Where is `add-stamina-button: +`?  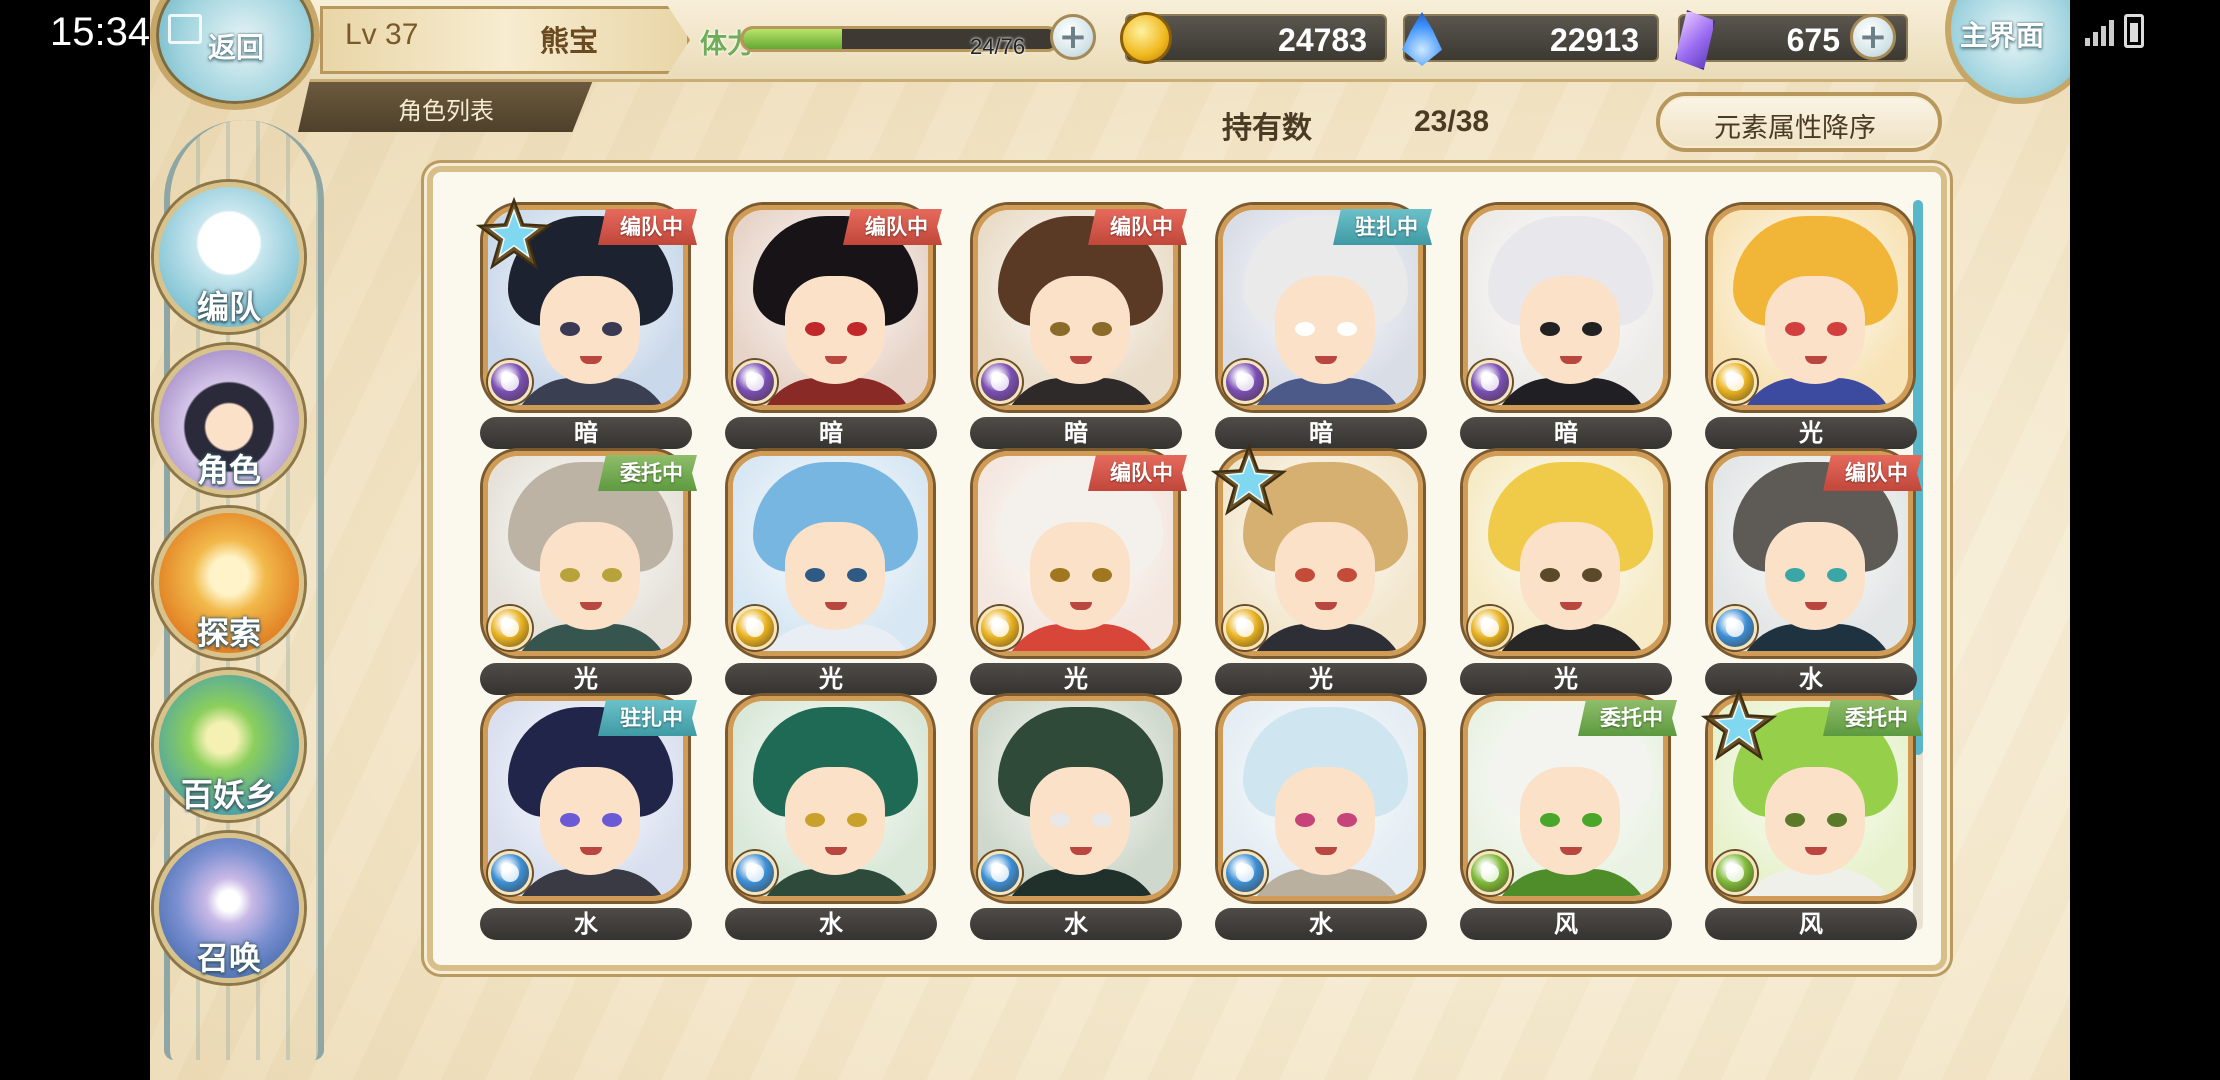 add-stamina-button: + is located at coordinates (1073, 37).